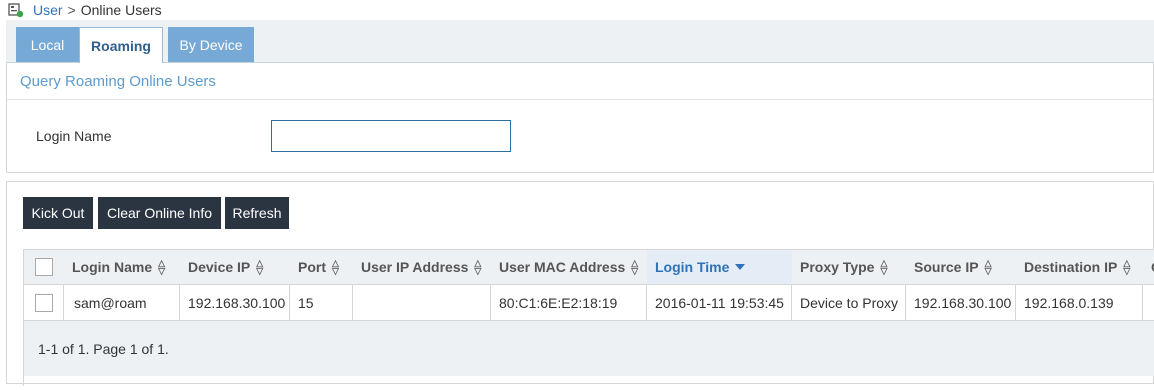 The image size is (1154, 390). Describe the element at coordinates (422, 302) in the screenshot. I see `cell-user-ip-address` at that location.